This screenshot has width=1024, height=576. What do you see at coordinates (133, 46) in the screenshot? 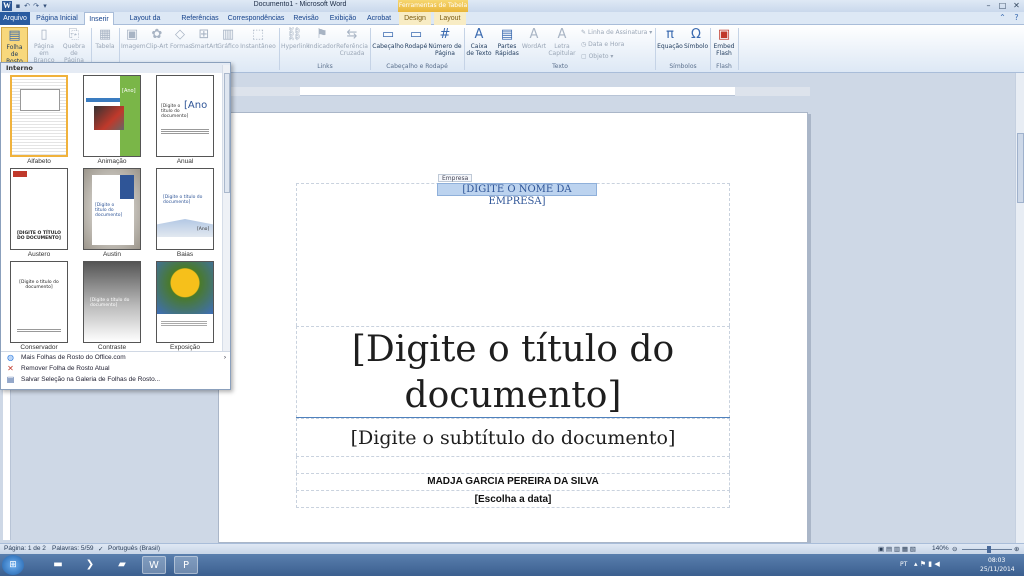
I see `imagem-label: Imagem` at bounding box center [133, 46].